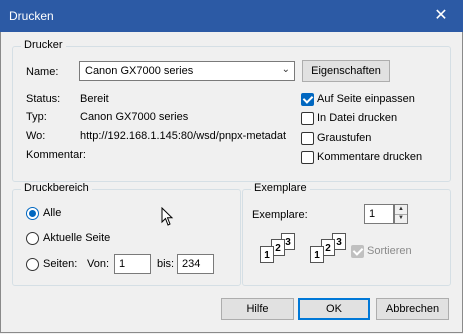 The image size is (463, 334). Describe the element at coordinates (280, 215) in the screenshot. I see `copies-count-label: Exemplare:` at that location.